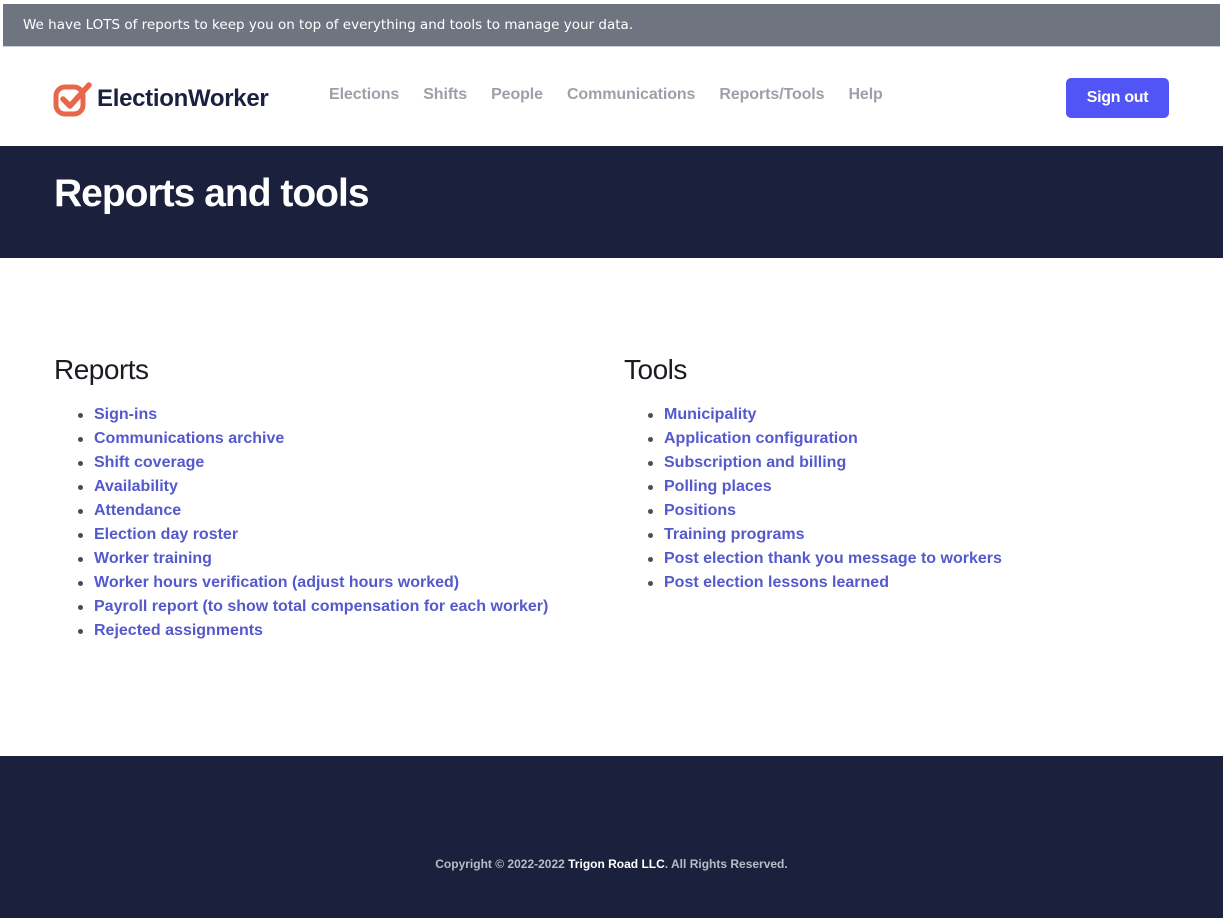 The width and height of the screenshot is (1223, 918). I want to click on page-header: Reports and tools, so click(611, 202).